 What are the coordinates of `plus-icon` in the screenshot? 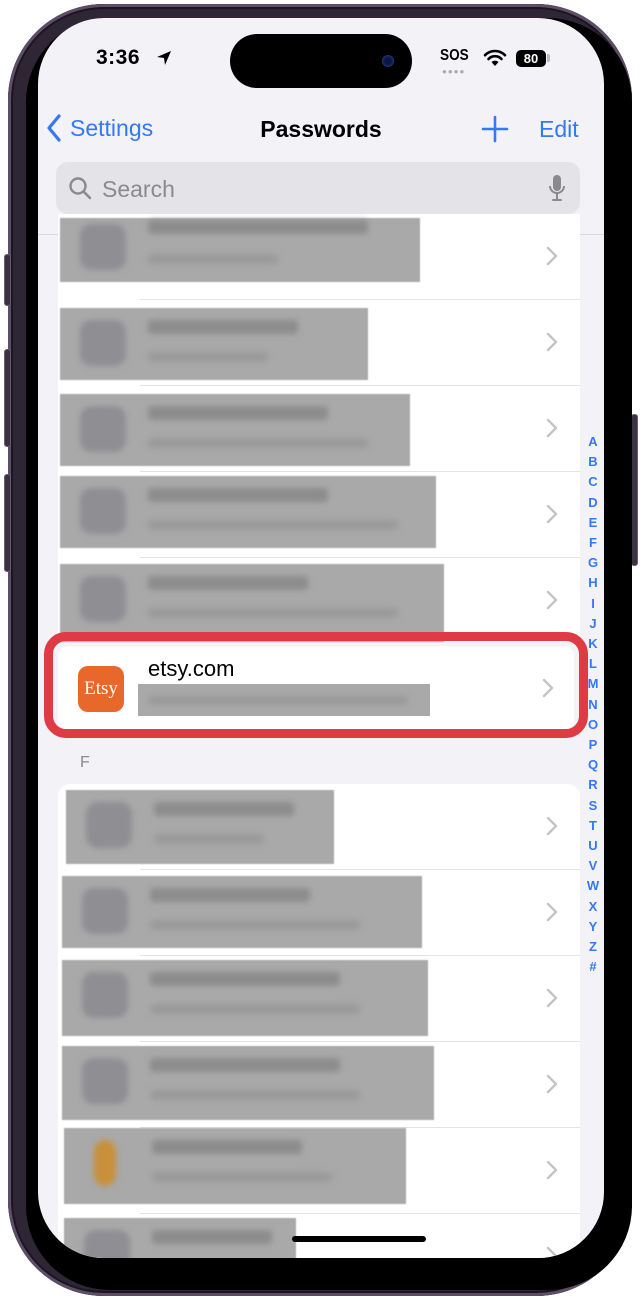 It's located at (495, 129).